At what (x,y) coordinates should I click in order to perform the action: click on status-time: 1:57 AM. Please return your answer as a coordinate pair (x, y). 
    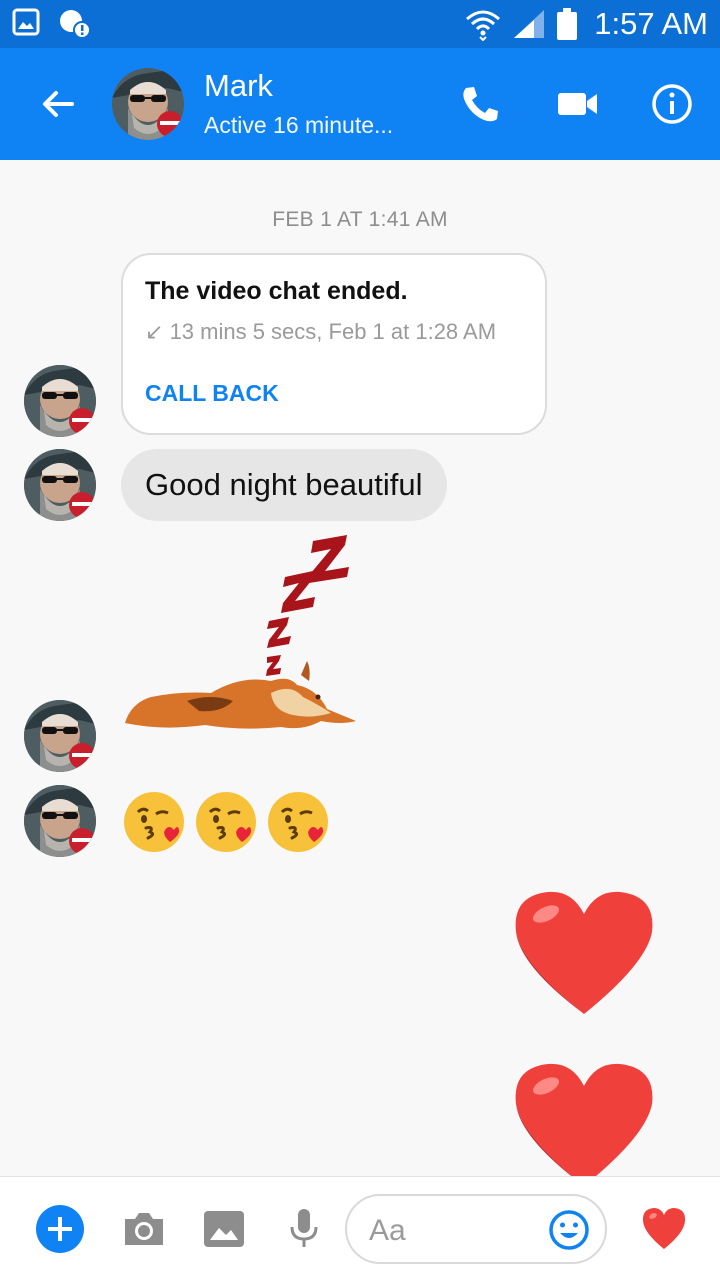
    Looking at the image, I should click on (651, 23).